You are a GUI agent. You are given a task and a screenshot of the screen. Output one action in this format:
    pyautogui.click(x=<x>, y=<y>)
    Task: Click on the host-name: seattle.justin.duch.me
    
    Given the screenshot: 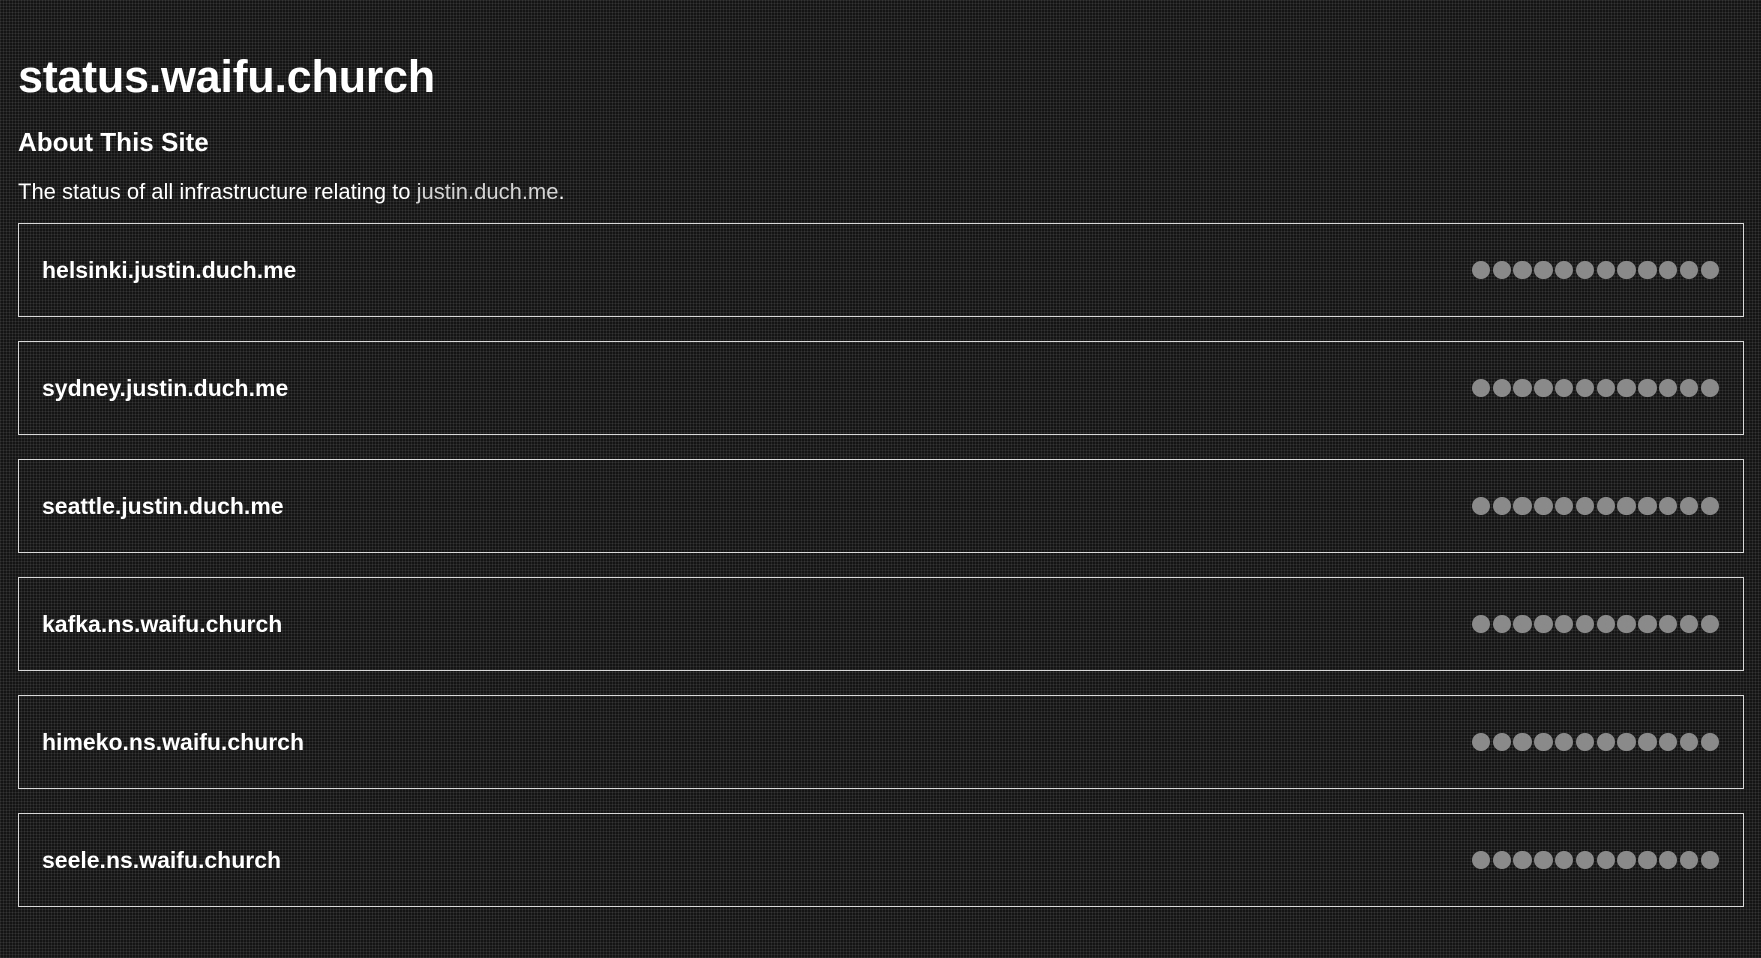 What is the action you would take?
    pyautogui.click(x=163, y=505)
    